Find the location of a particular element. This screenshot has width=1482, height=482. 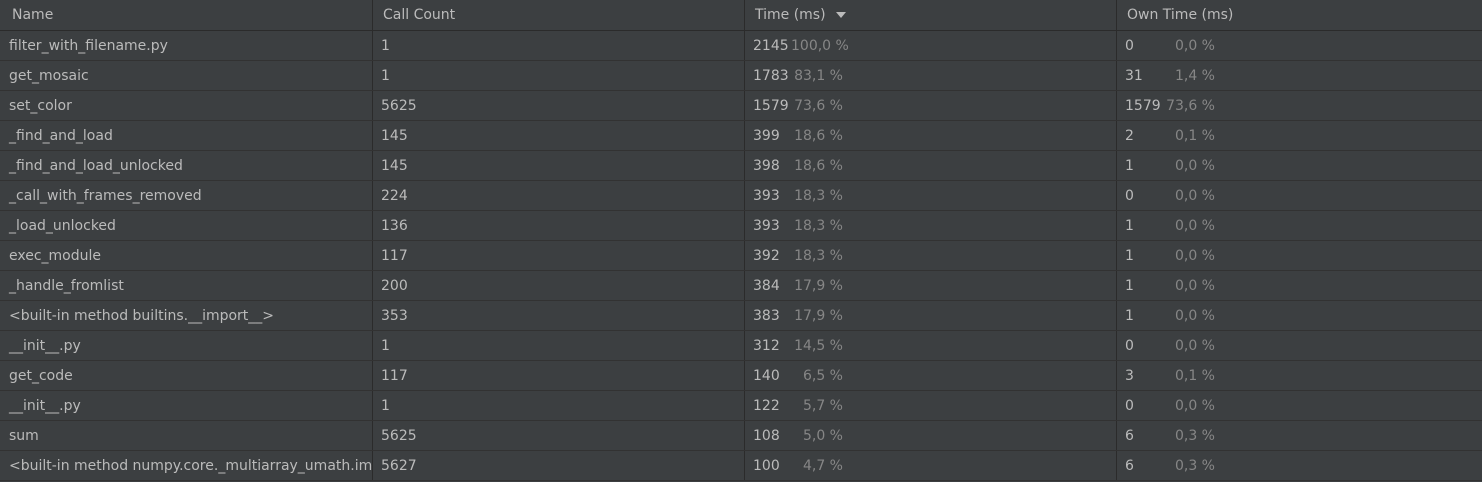

cell-name: _load_unlocked is located at coordinates (186, 225).